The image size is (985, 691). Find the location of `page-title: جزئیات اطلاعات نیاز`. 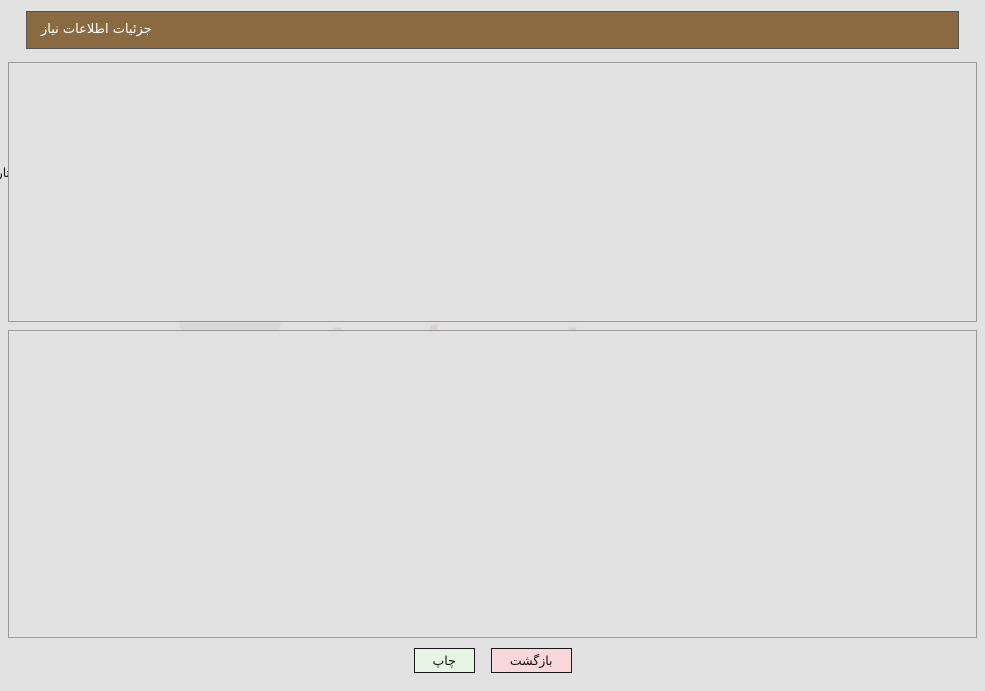

page-title: جزئیات اطلاعات نیاز is located at coordinates (96, 29).